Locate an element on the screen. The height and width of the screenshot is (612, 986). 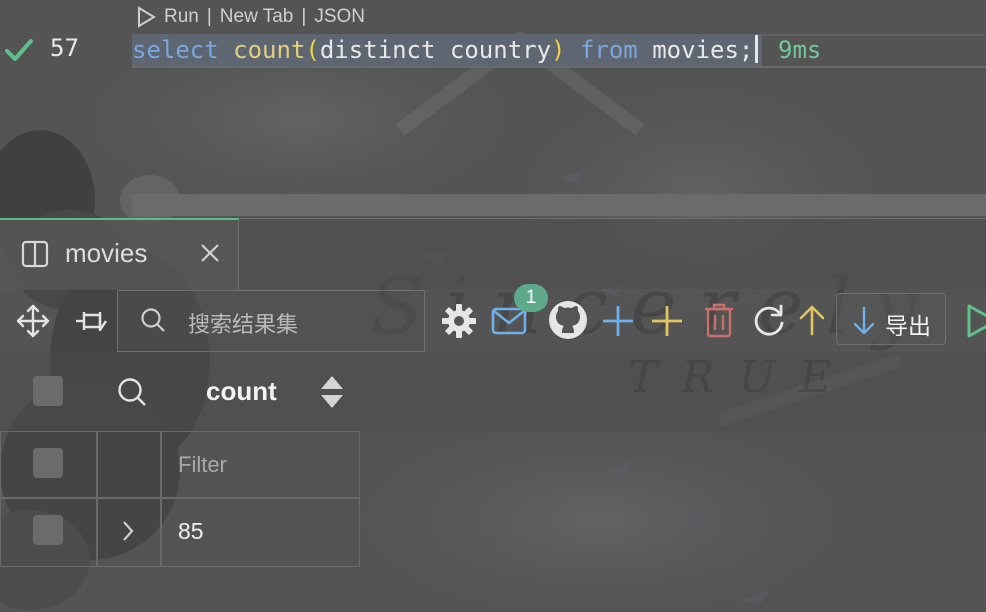
run-icon is located at coordinates (976, 321).